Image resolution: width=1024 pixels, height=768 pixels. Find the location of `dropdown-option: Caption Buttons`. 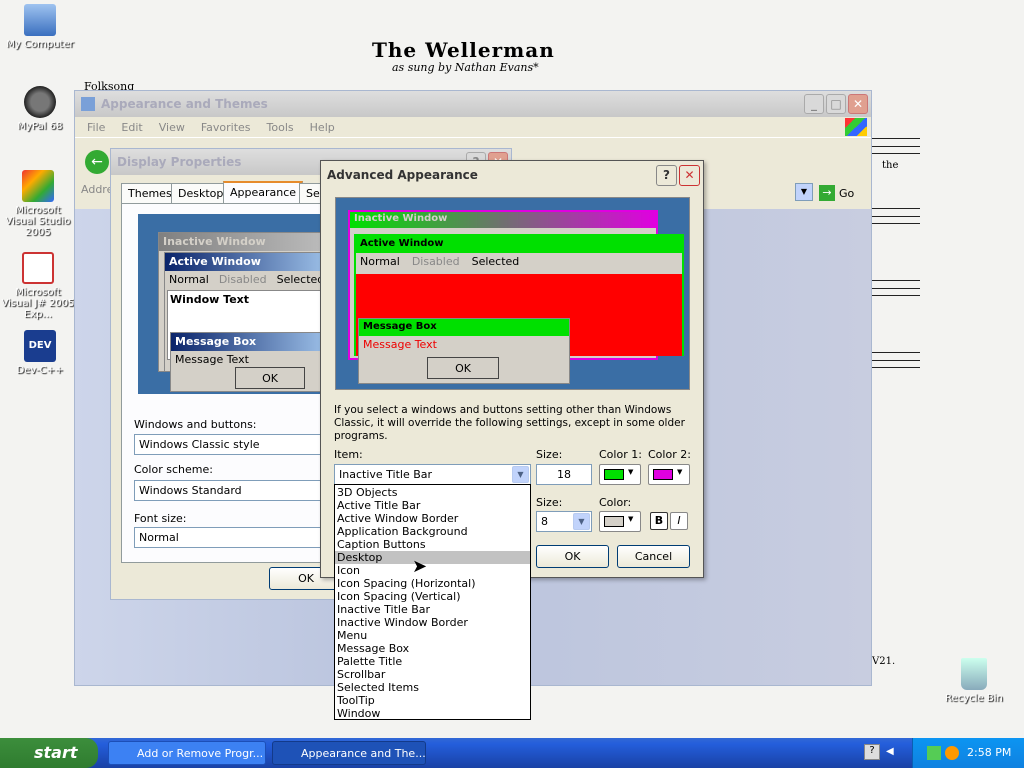

dropdown-option: Caption Buttons is located at coordinates (432, 544).